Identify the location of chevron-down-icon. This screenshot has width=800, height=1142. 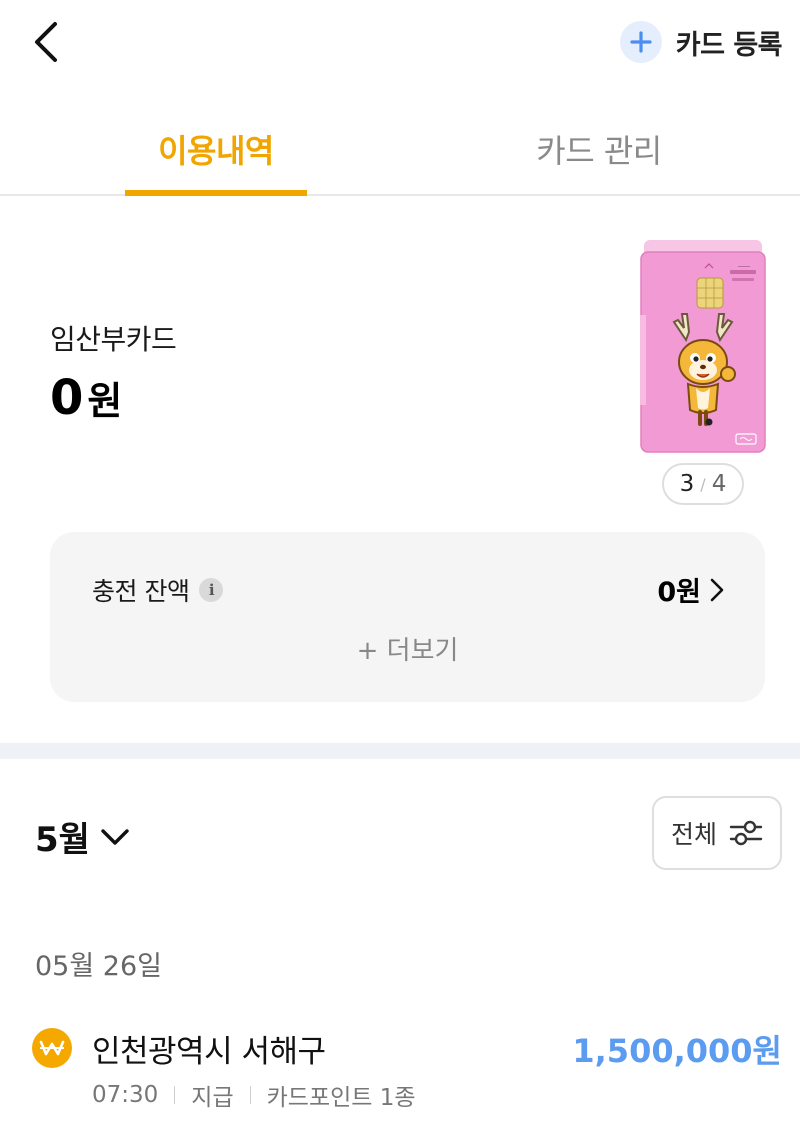
(115, 836).